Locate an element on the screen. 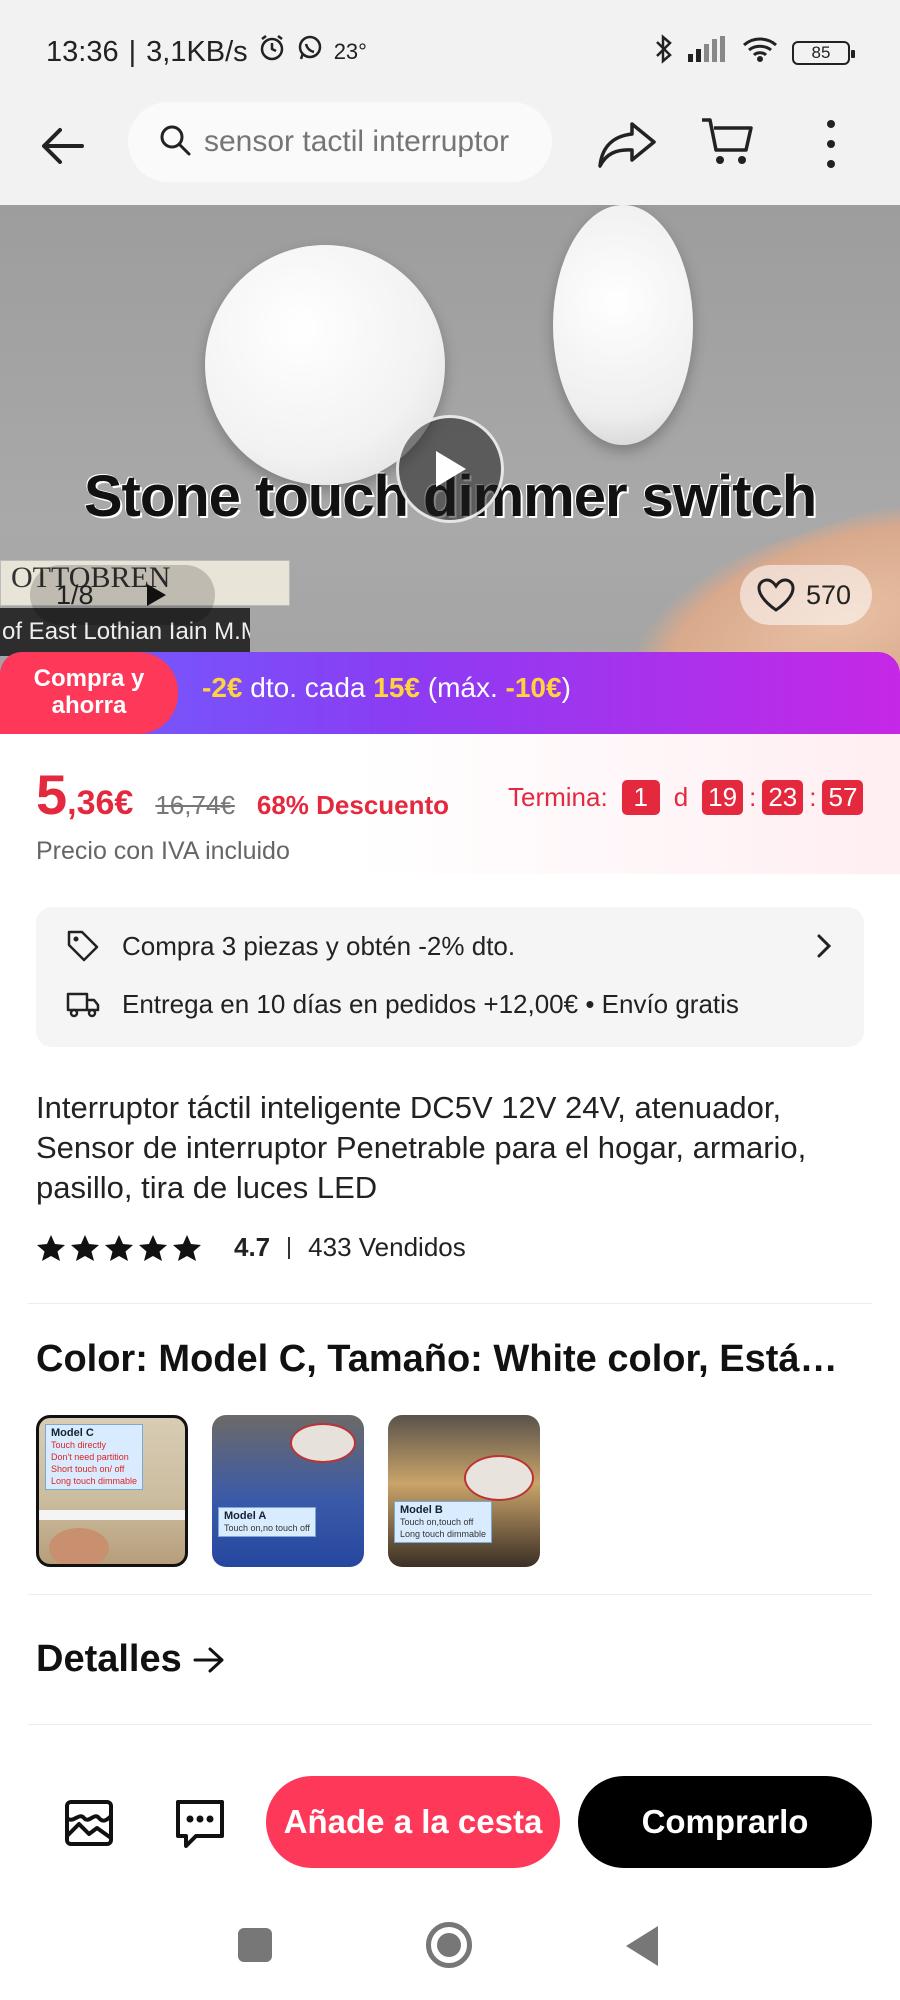  promo-mid: dto. cada is located at coordinates (308, 687).